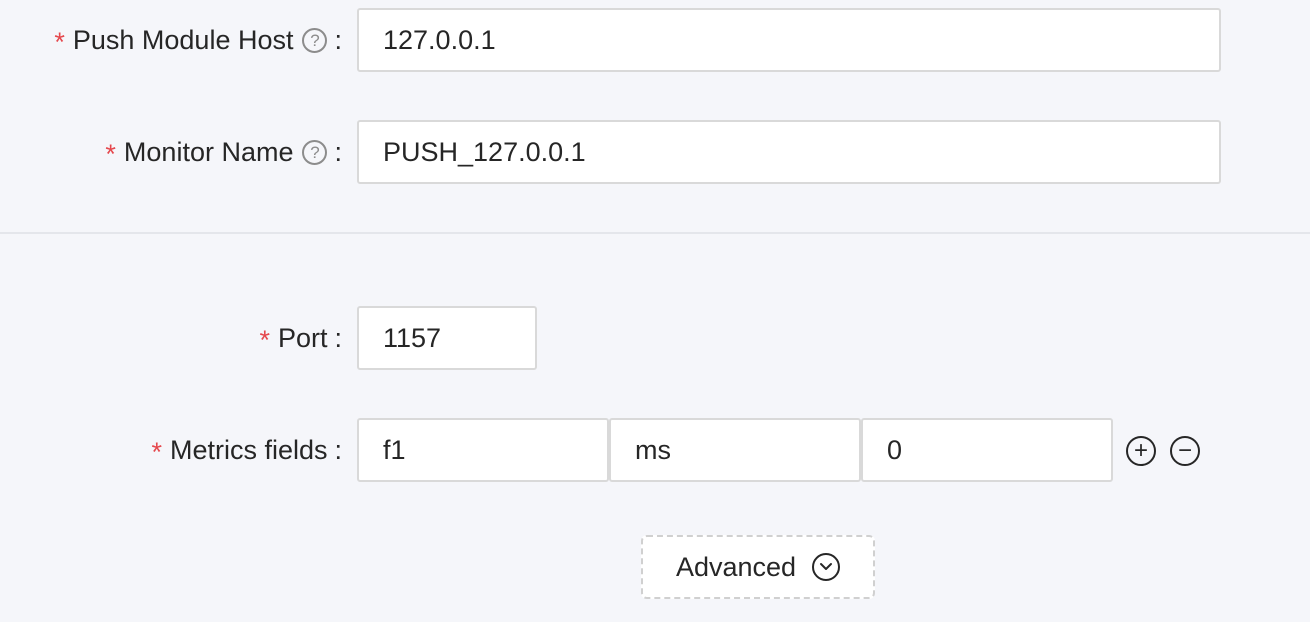 Image resolution: width=1310 pixels, height=622 pixels. I want to click on push-module-host-label-text: Push Module Host, so click(183, 39).